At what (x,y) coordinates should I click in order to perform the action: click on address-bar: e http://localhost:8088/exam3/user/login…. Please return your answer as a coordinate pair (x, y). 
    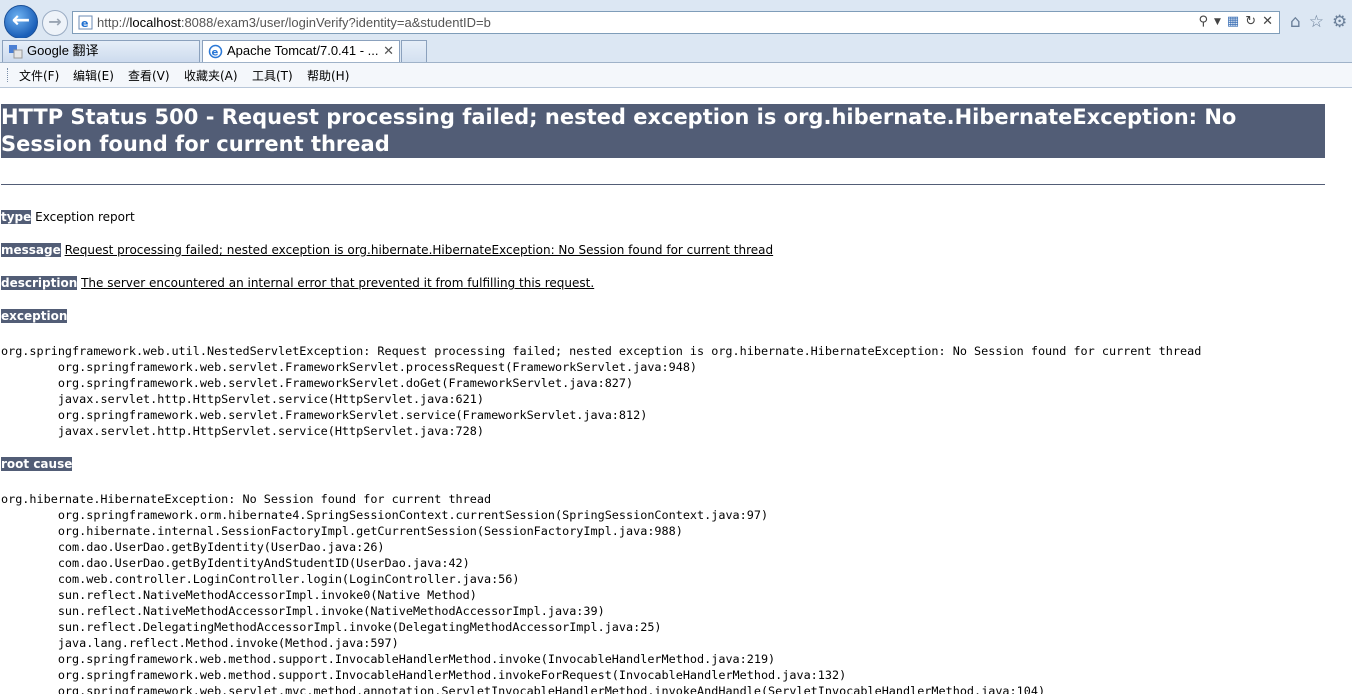
    Looking at the image, I should click on (676, 22).